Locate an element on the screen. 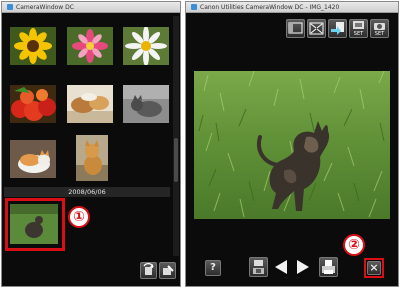 This screenshot has width=400, height=288. thumbnail-sunflower is located at coordinates (33, 46).